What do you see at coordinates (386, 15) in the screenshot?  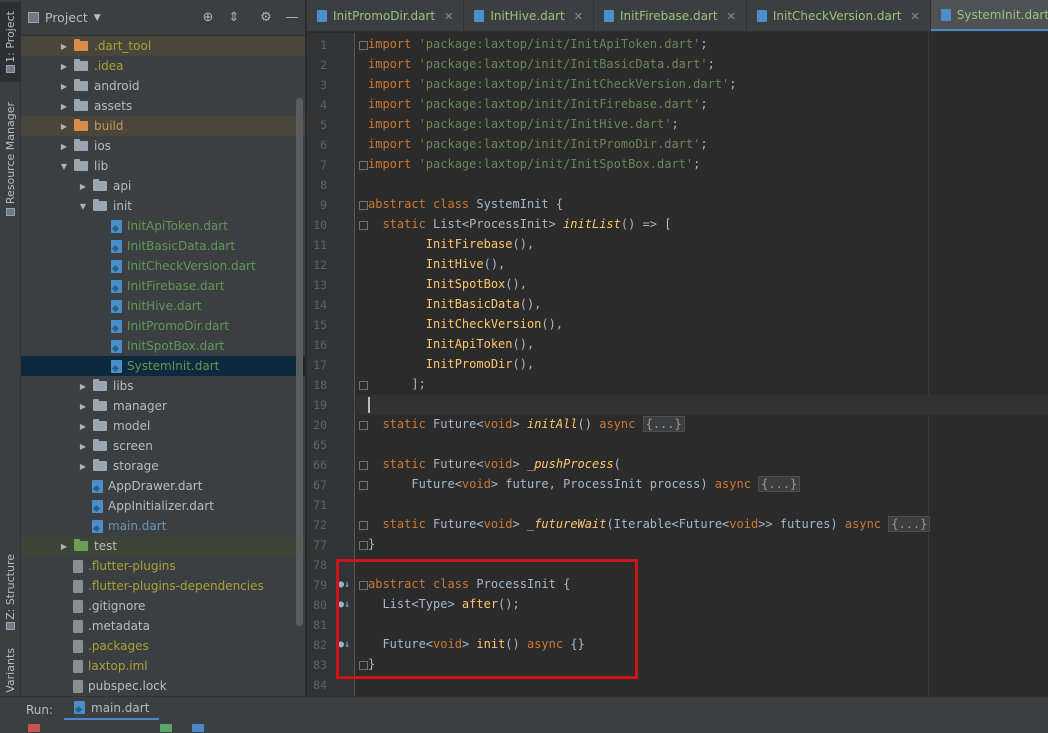 I see `editor-tab: InitPromoDir.dart ✕` at bounding box center [386, 15].